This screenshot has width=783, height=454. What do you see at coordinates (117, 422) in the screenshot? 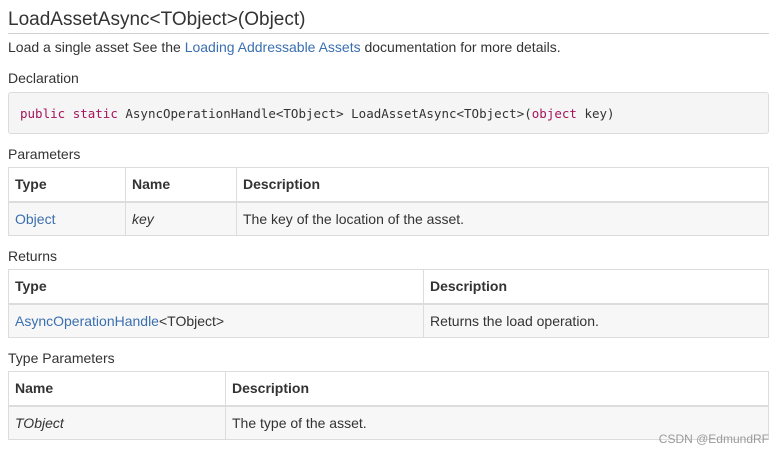
I see `type-param-name-cell: TObject` at bounding box center [117, 422].